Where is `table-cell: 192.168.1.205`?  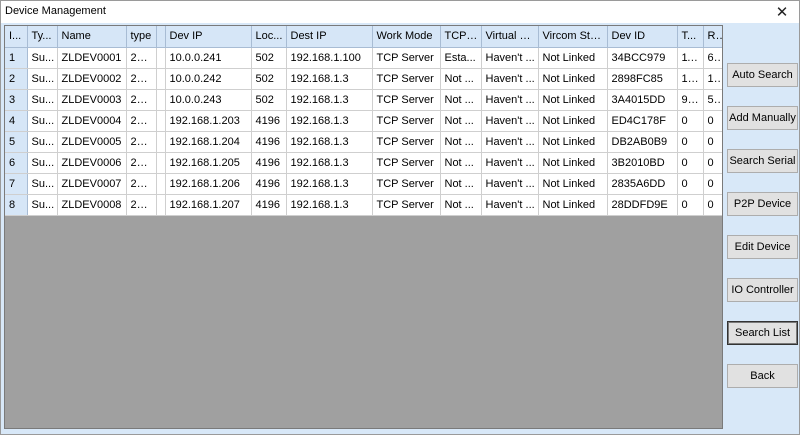 table-cell: 192.168.1.205 is located at coordinates (208, 163).